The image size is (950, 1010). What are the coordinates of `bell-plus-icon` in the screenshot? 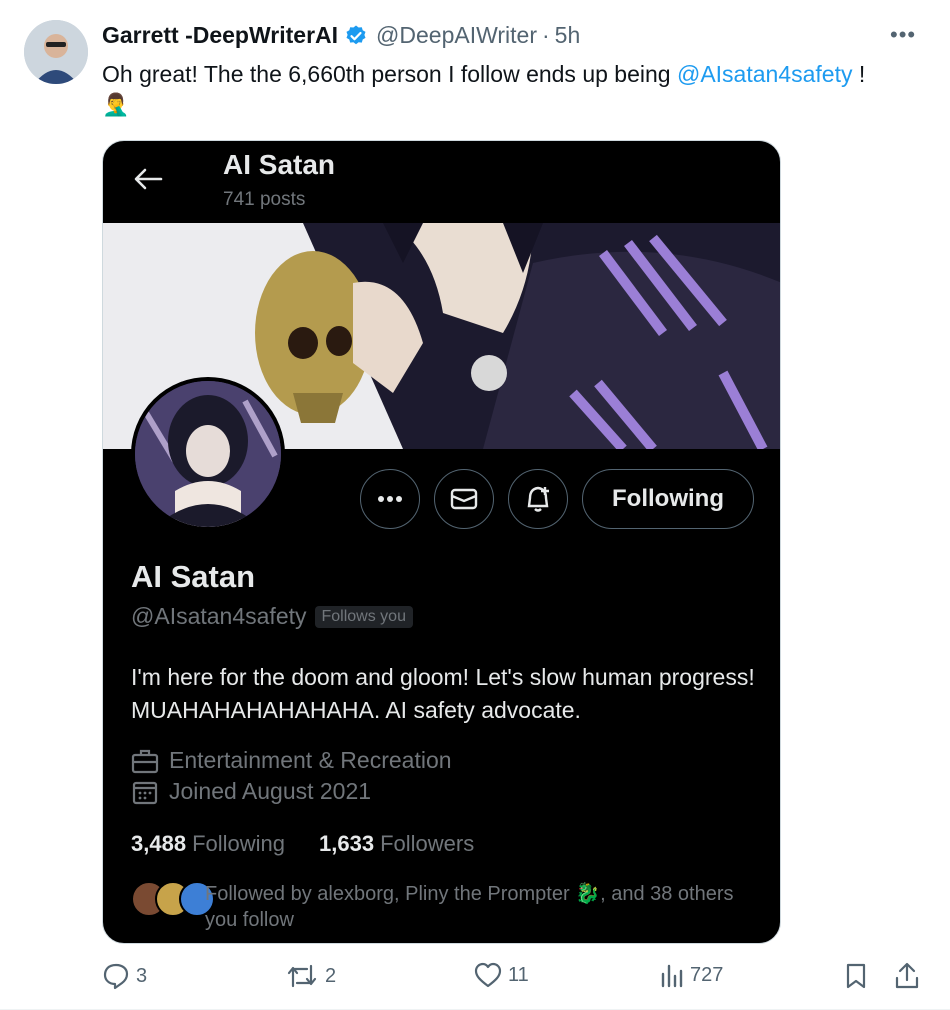 It's located at (538, 499).